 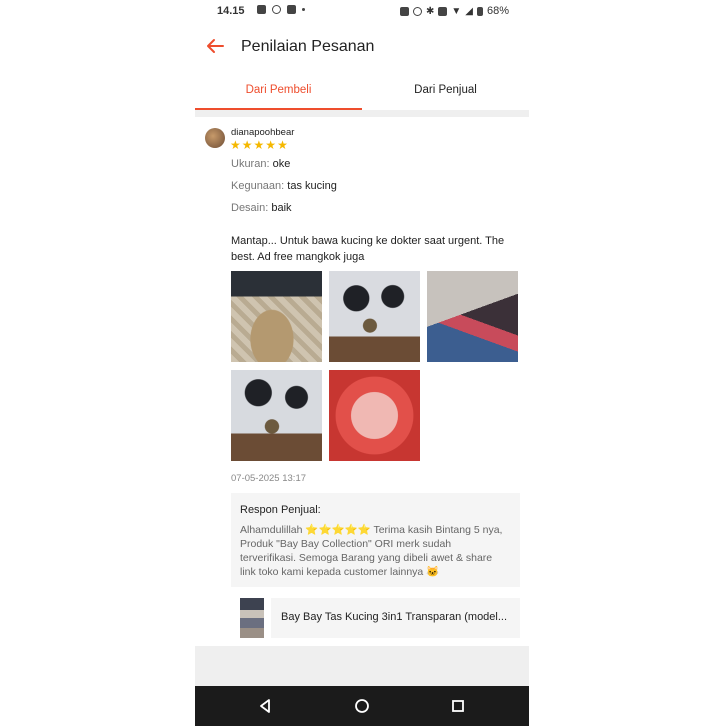 I want to click on app-header: Penilaian Pesanan, so click(x=362, y=48).